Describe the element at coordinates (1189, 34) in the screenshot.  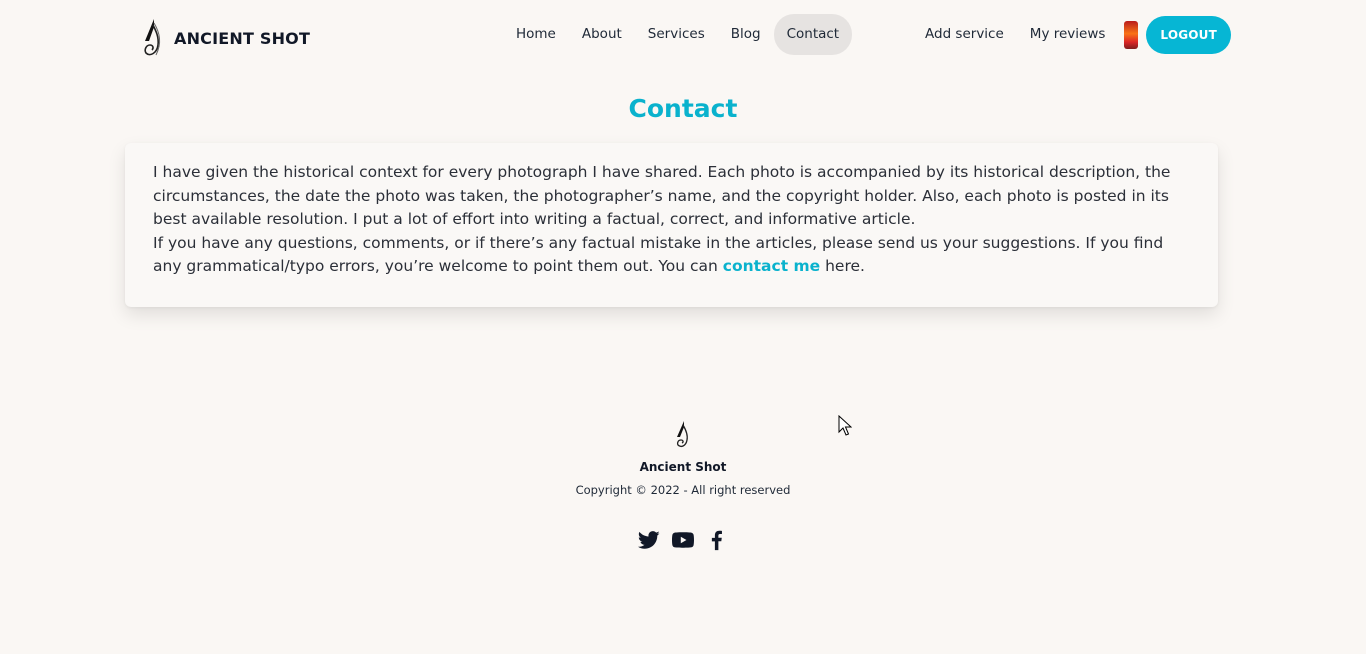
I see `logout-button: LOGOUT` at that location.